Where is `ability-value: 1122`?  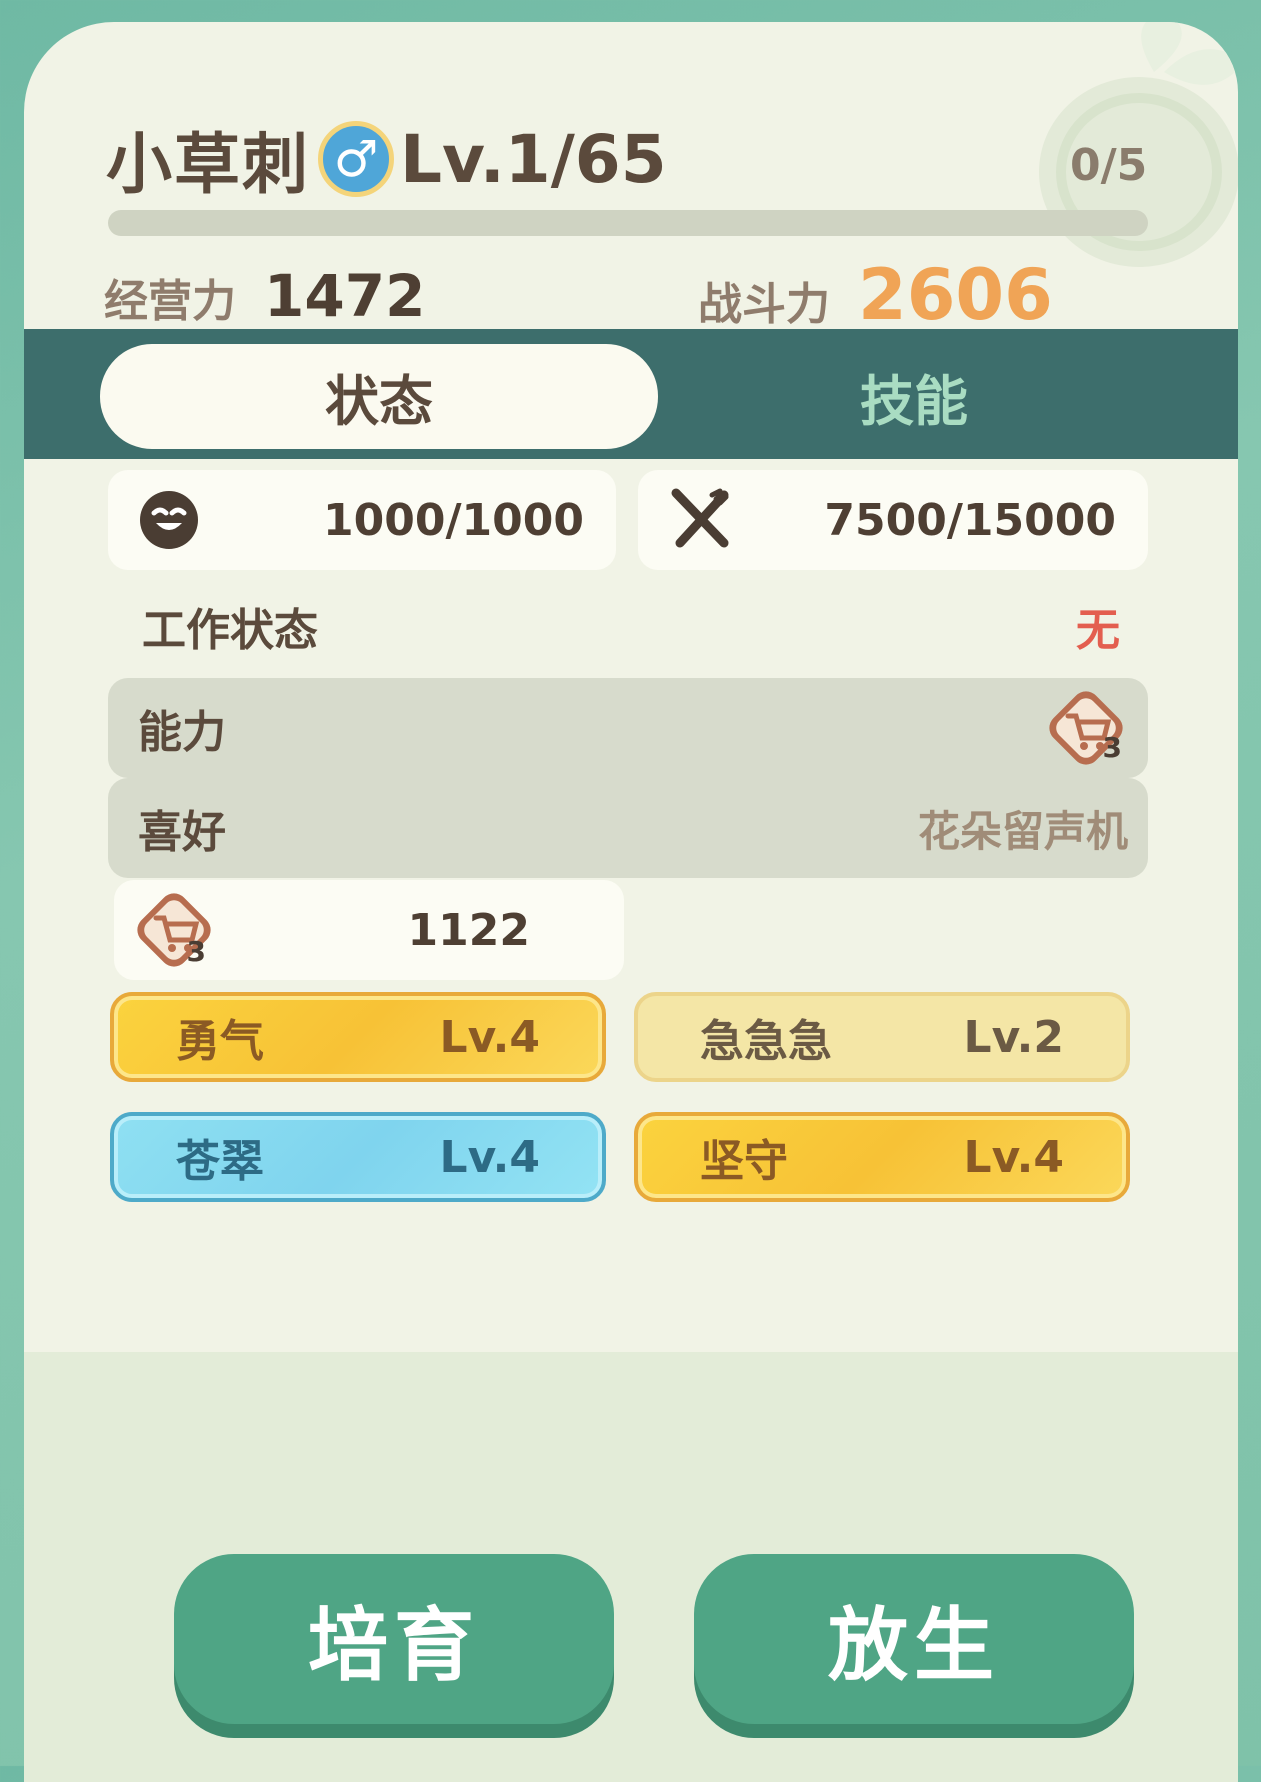 ability-value: 1122 is located at coordinates (468, 930).